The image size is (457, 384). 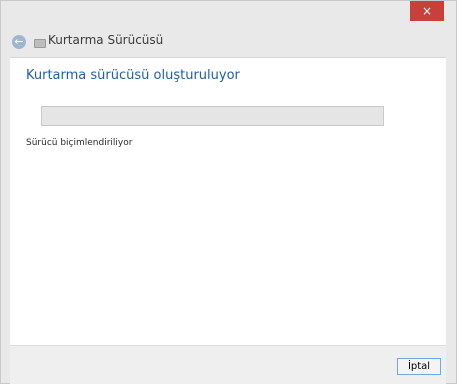 I want to click on page-title: Kurtarma sürücüsü oluşturuluyor, so click(x=133, y=75).